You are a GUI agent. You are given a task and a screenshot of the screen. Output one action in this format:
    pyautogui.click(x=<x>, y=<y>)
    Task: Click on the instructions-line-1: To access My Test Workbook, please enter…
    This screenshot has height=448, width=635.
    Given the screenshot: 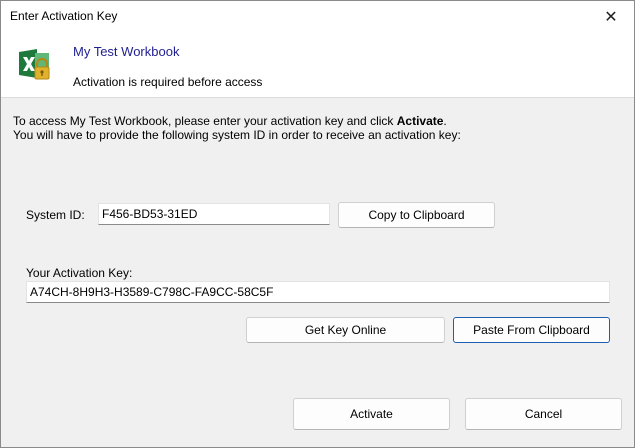 What is the action you would take?
    pyautogui.click(x=237, y=121)
    